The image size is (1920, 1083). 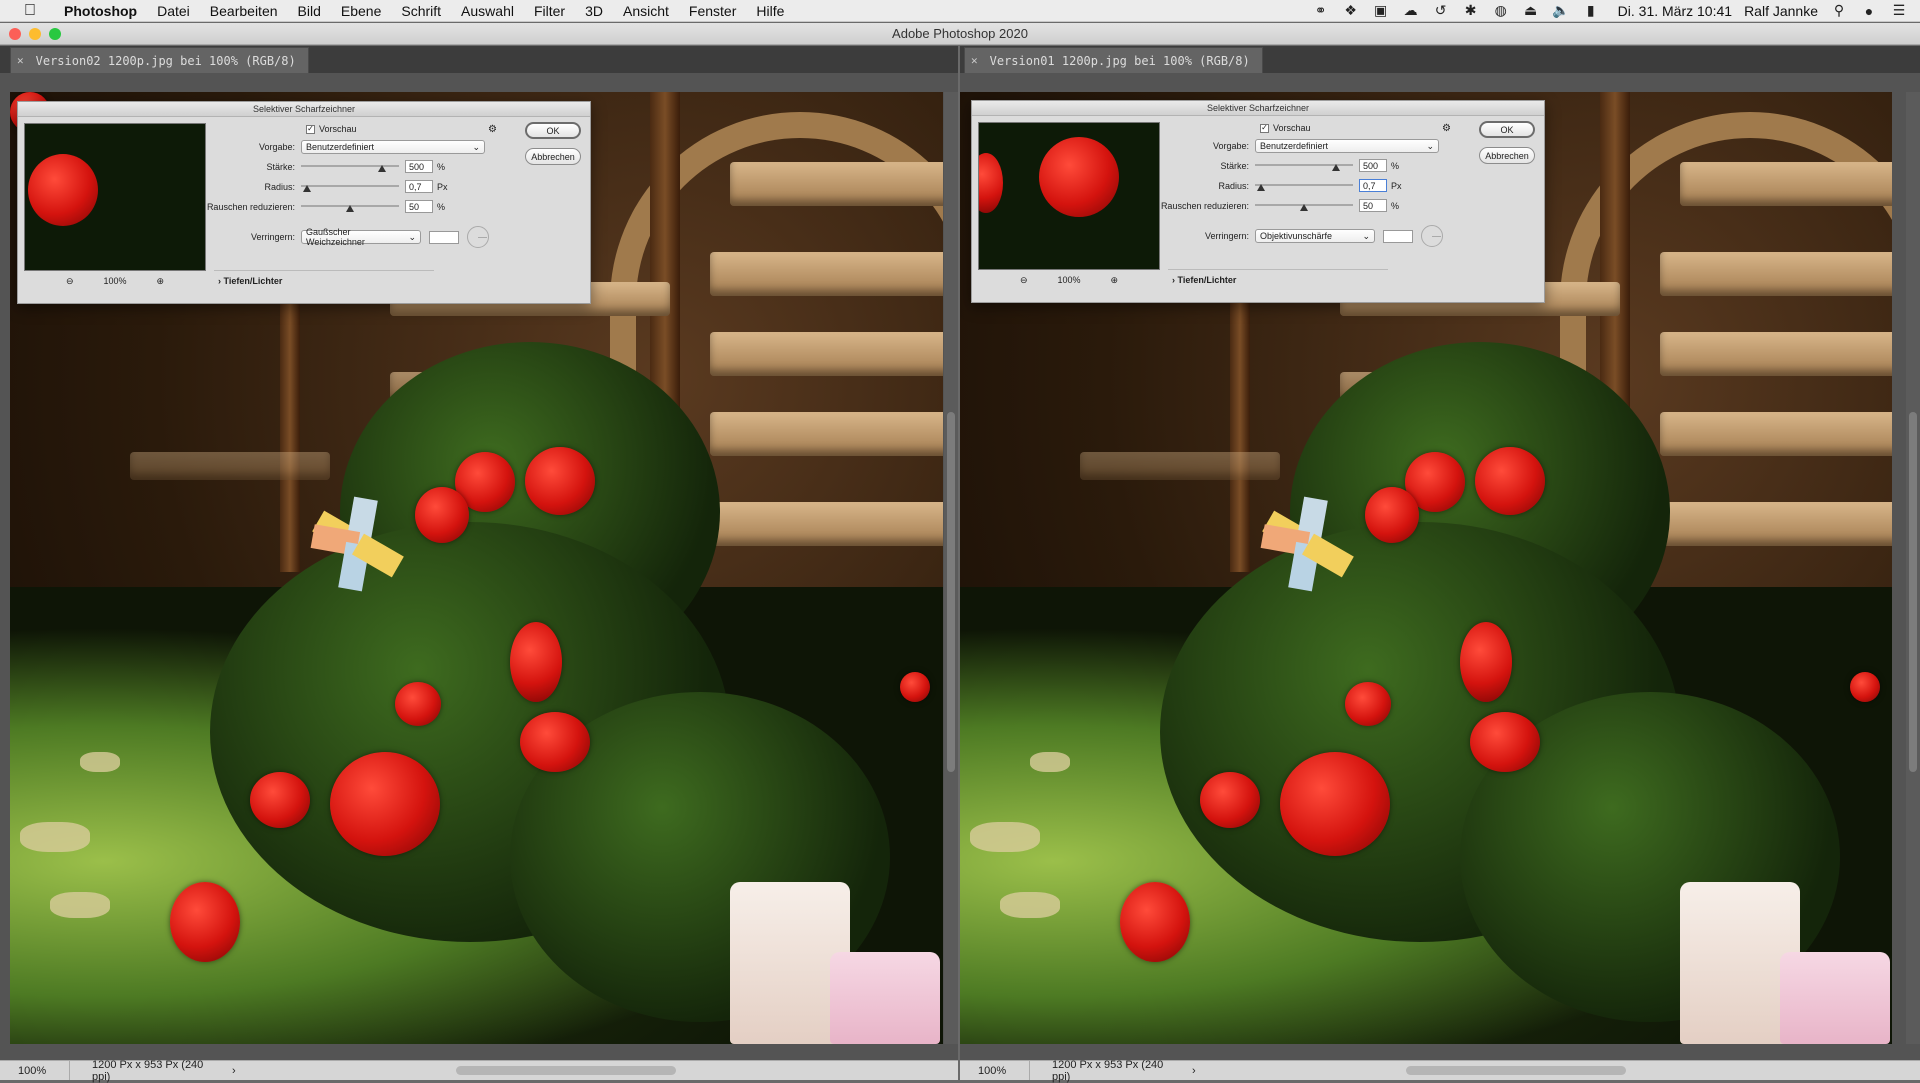 I want to click on menu-bild: Bild, so click(x=309, y=11).